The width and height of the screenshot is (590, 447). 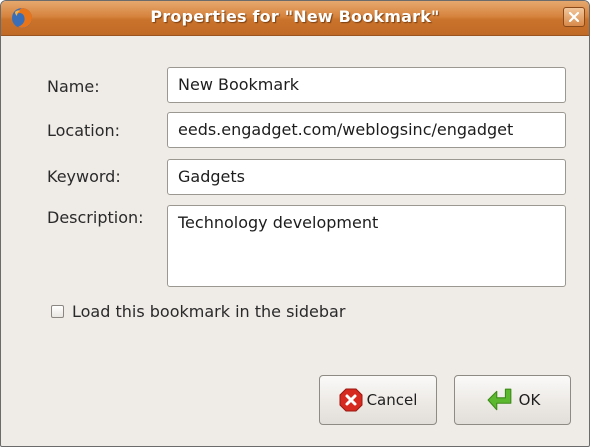 I want to click on sidebar-checkbox-row: Load this bookmark in the sidebar, so click(x=198, y=311).